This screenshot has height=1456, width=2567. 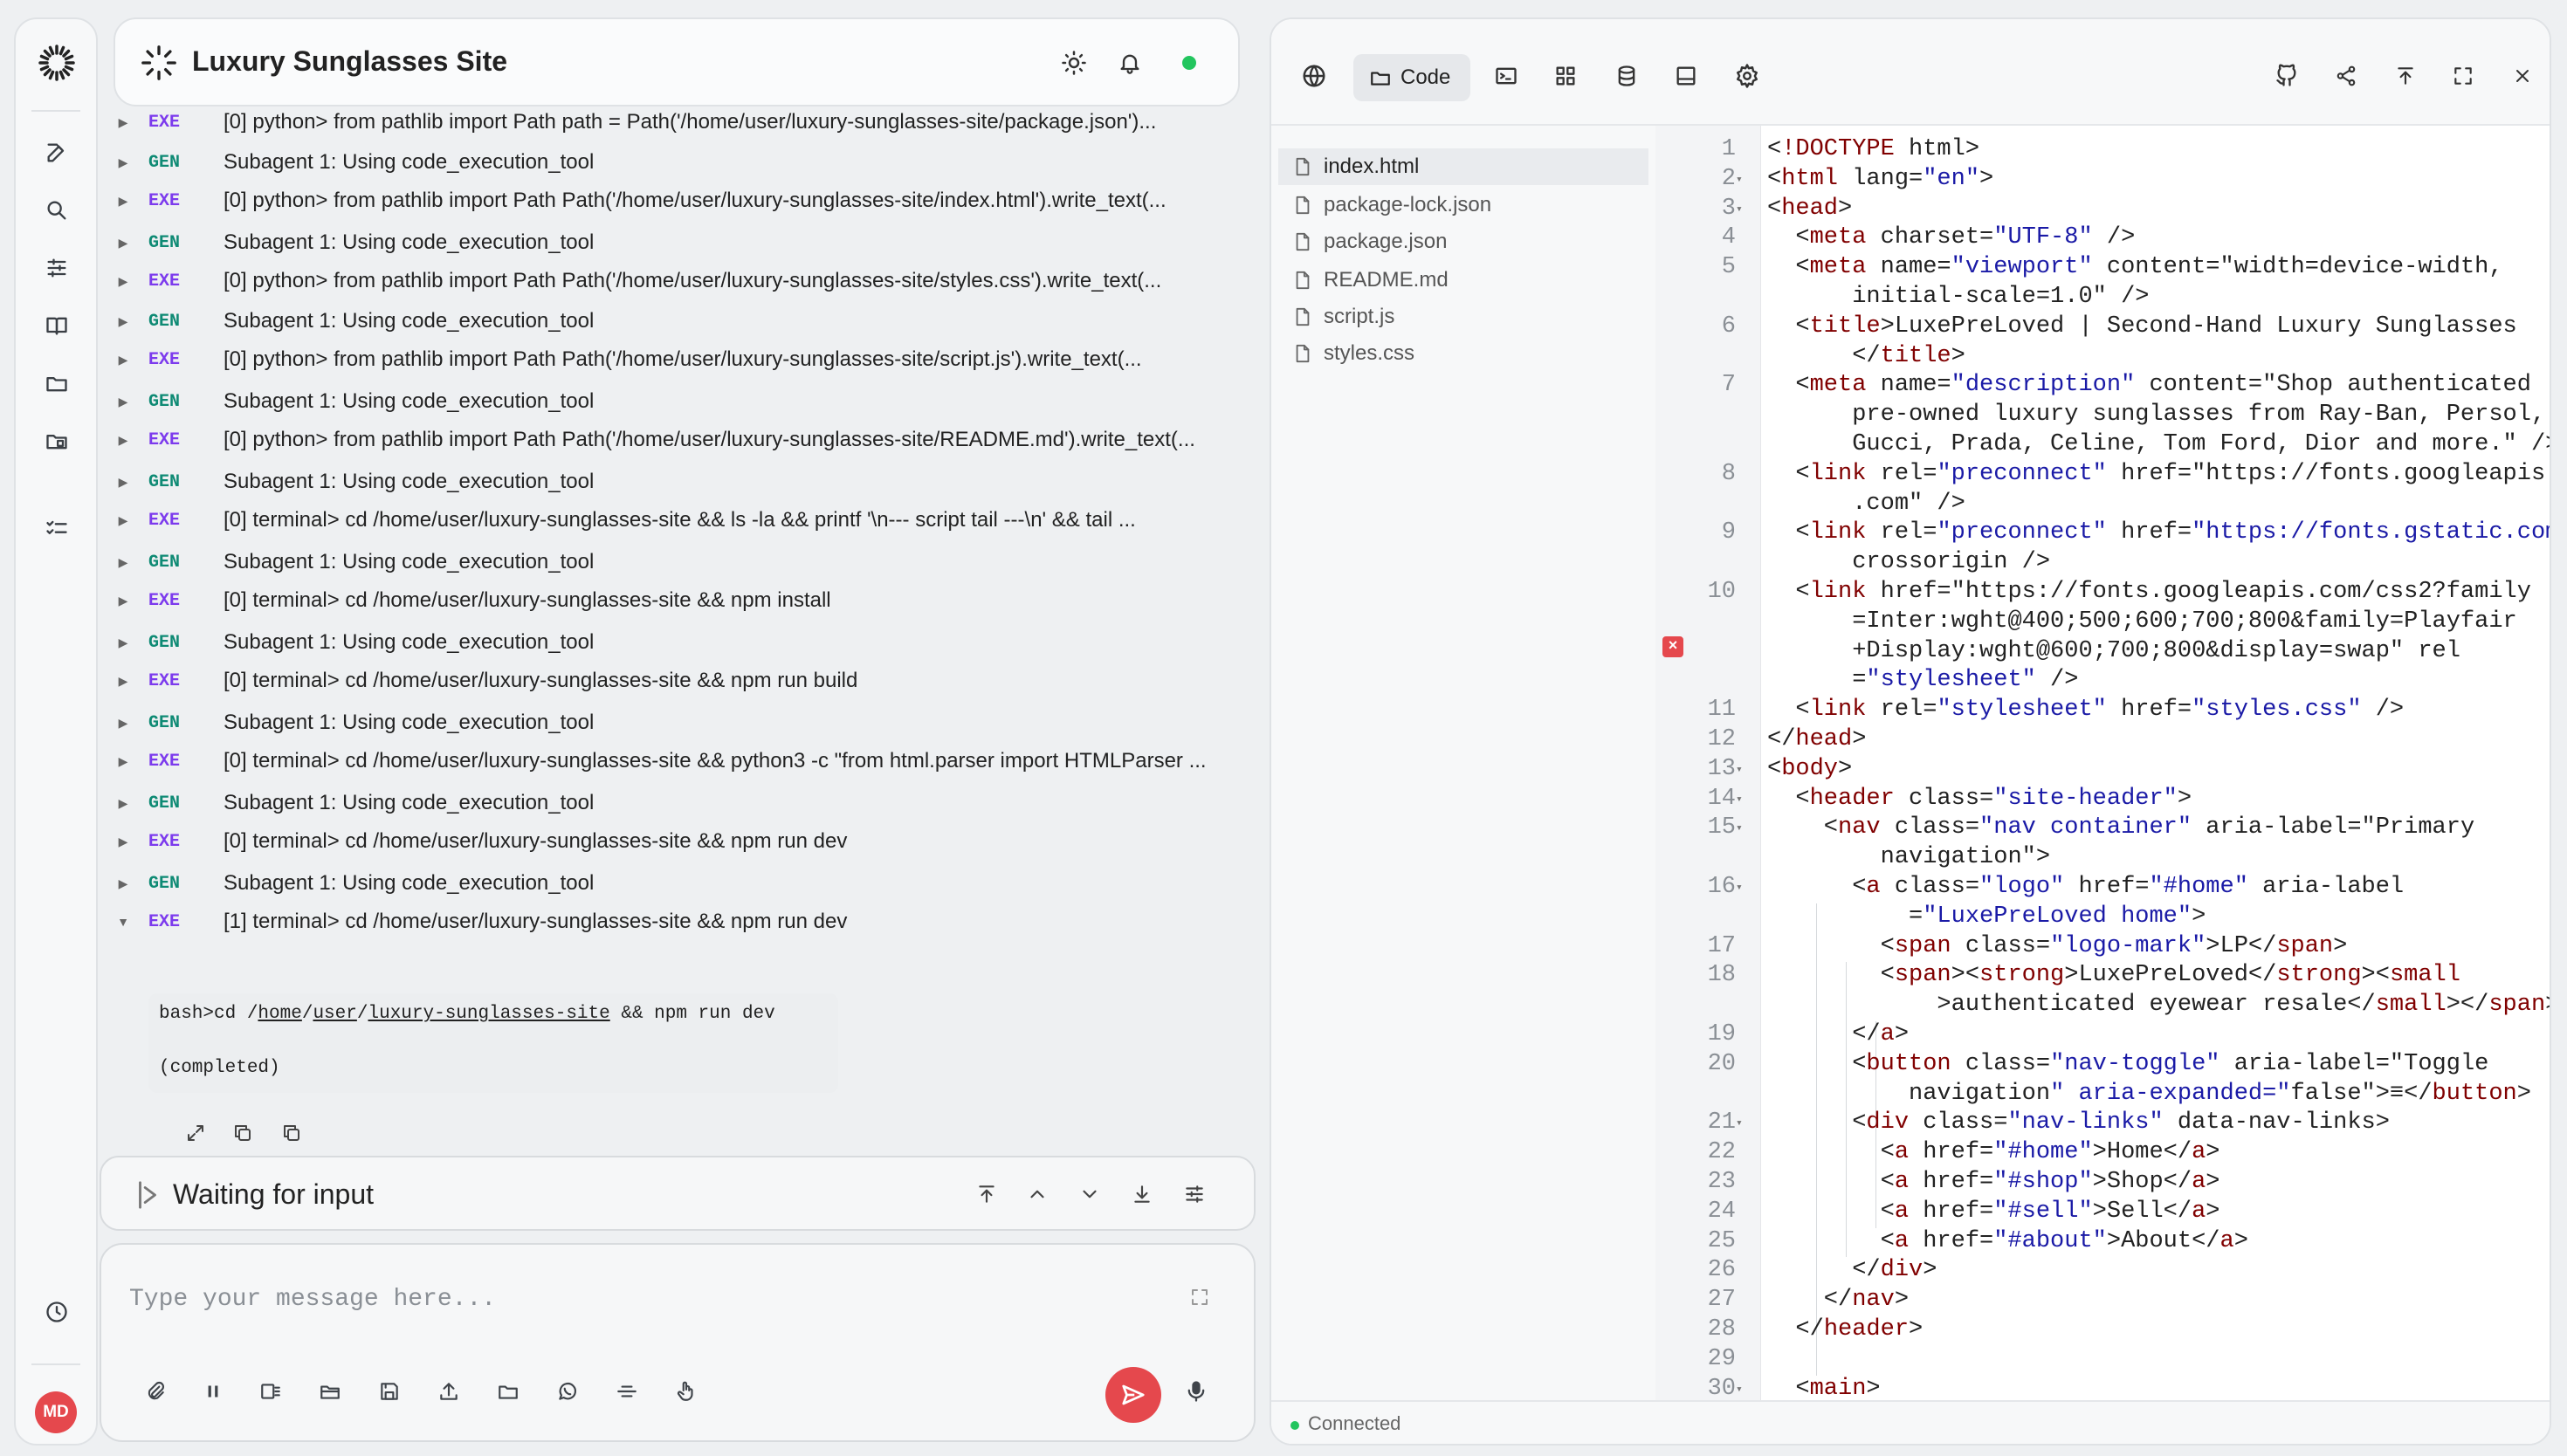 I want to click on pause-icon, so click(x=213, y=1391).